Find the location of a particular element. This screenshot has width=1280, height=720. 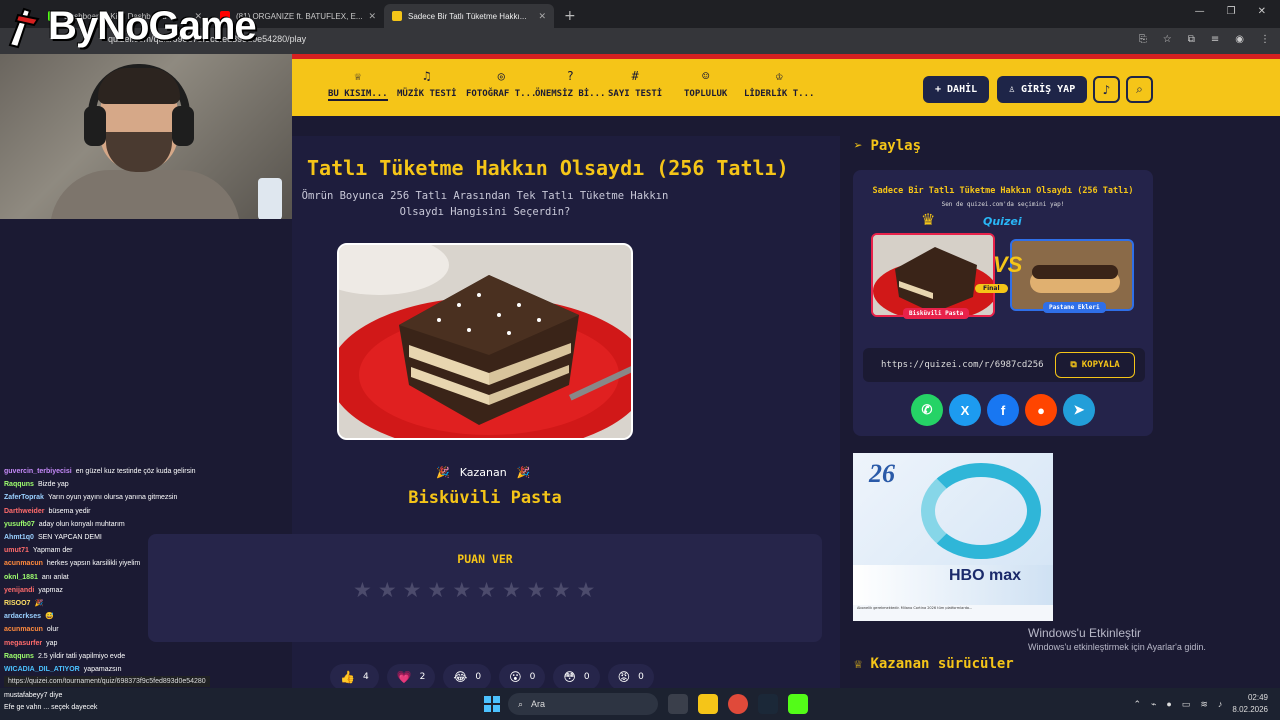

minimize-icon: — is located at coordinates (1200, 11).